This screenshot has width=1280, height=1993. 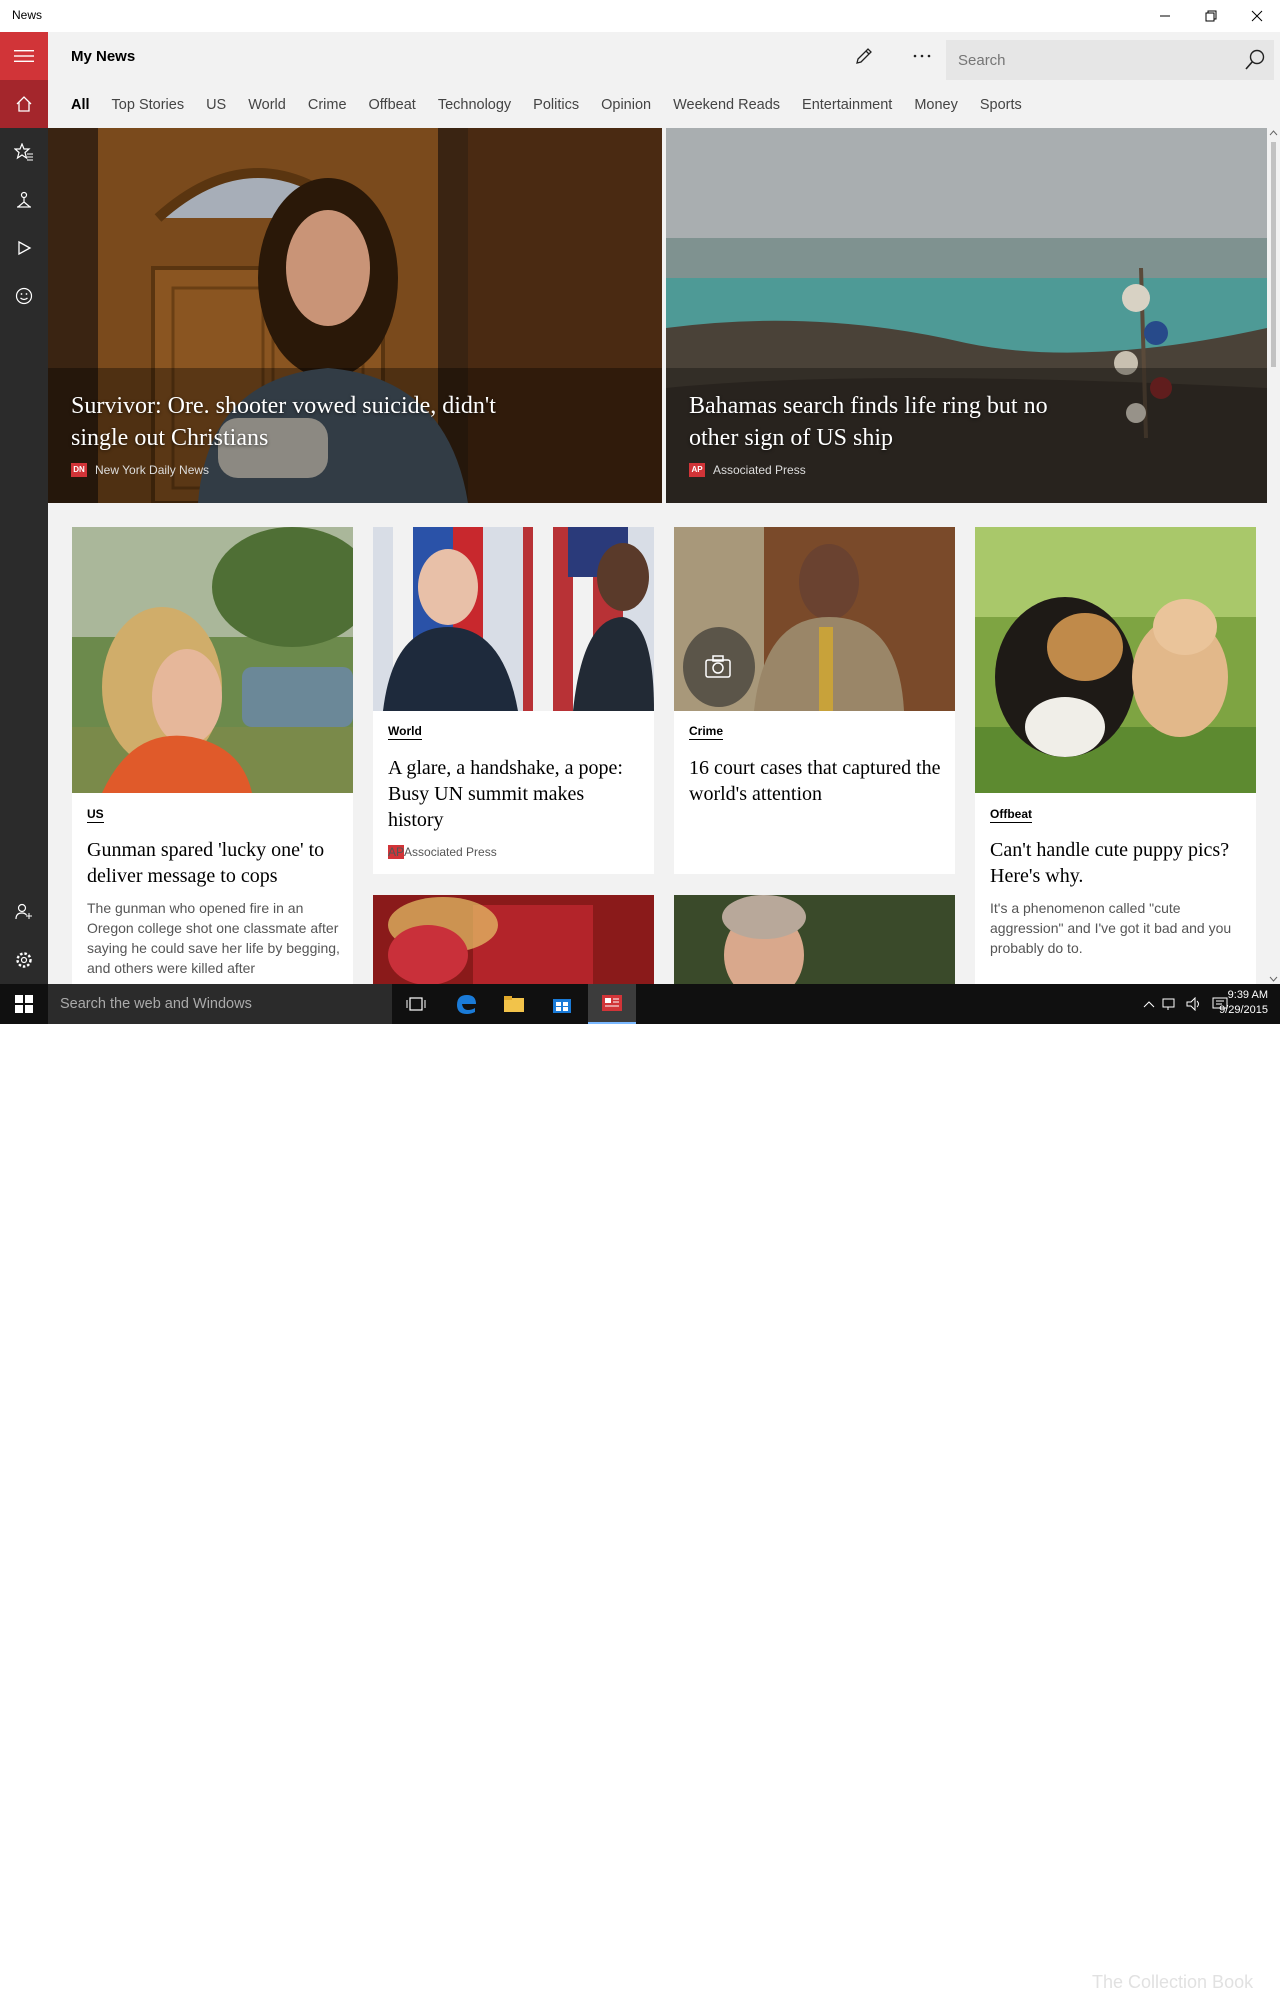 I want to click on search-icon, so click(x=1255, y=60).